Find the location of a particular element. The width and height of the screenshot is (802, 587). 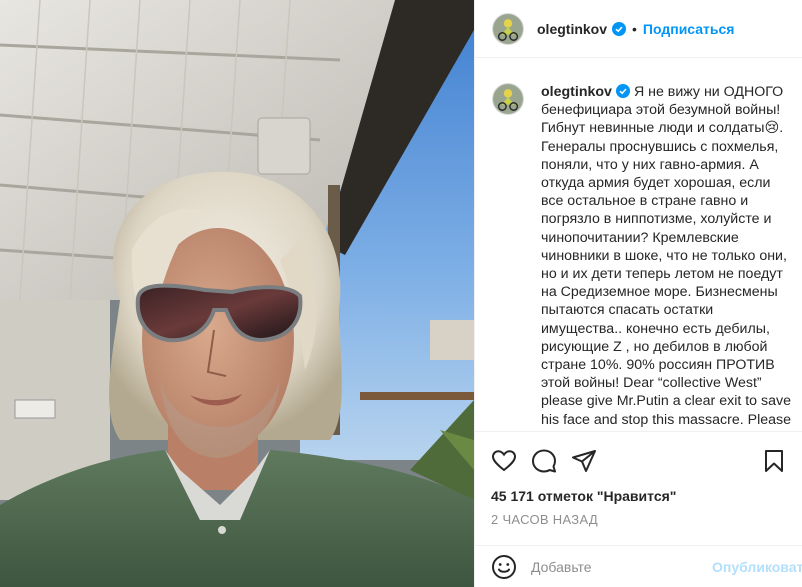

post-timestamp: 2 ЧАСОВ НАЗАД is located at coordinates (544, 519).